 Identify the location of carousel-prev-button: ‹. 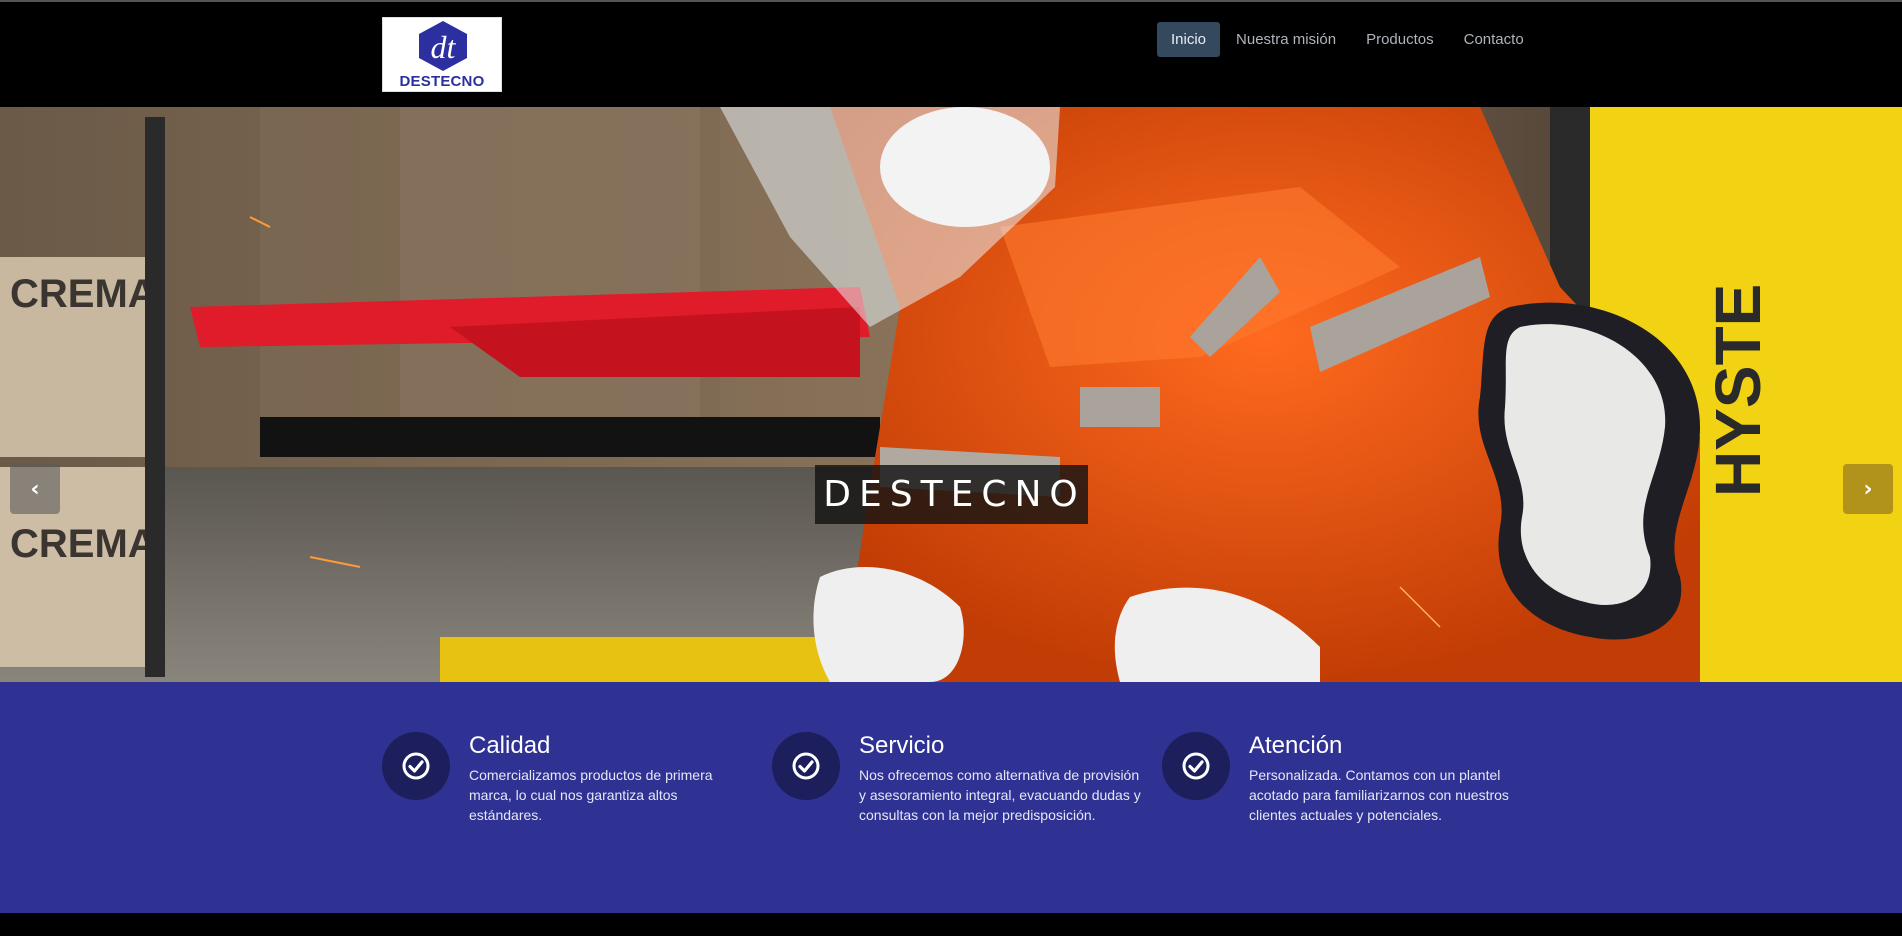
(35, 489).